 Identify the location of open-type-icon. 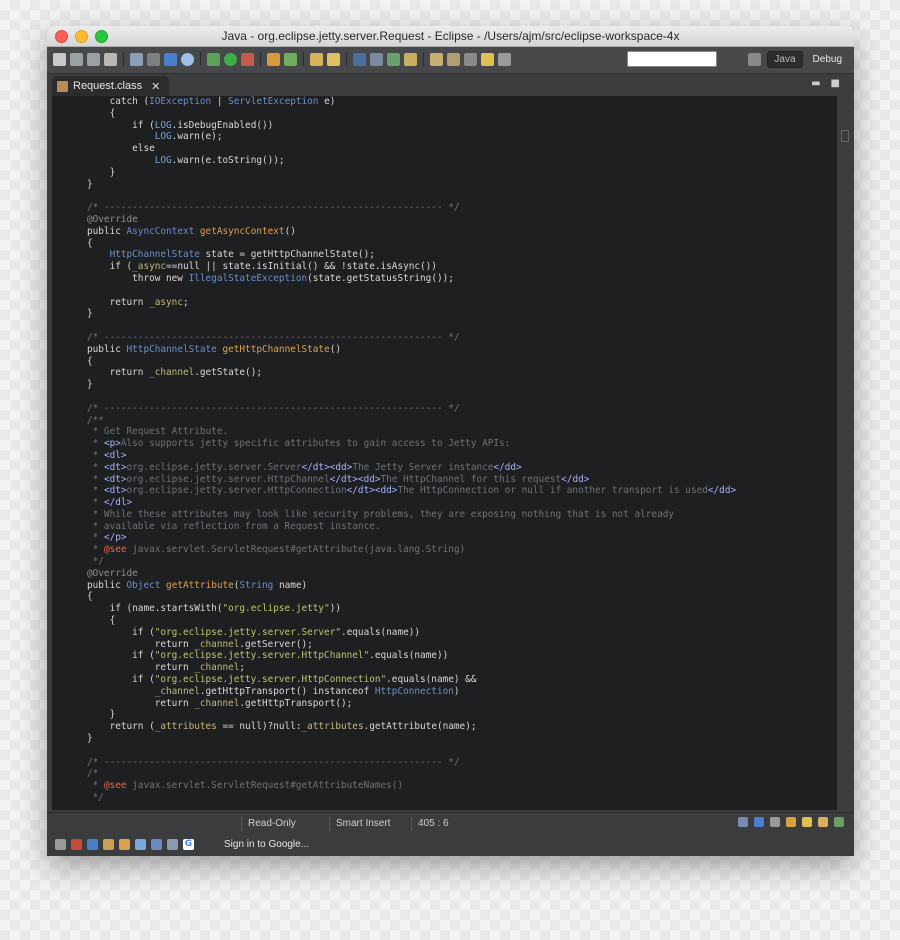
(316, 59).